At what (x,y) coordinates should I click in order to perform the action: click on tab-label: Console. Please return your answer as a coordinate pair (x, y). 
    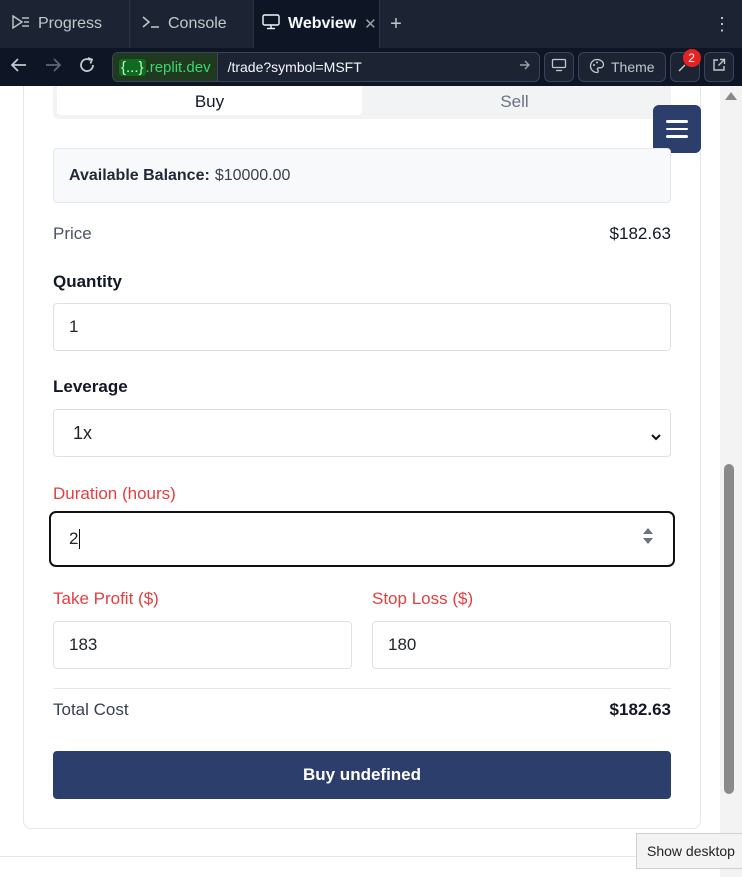
    Looking at the image, I should click on (197, 23).